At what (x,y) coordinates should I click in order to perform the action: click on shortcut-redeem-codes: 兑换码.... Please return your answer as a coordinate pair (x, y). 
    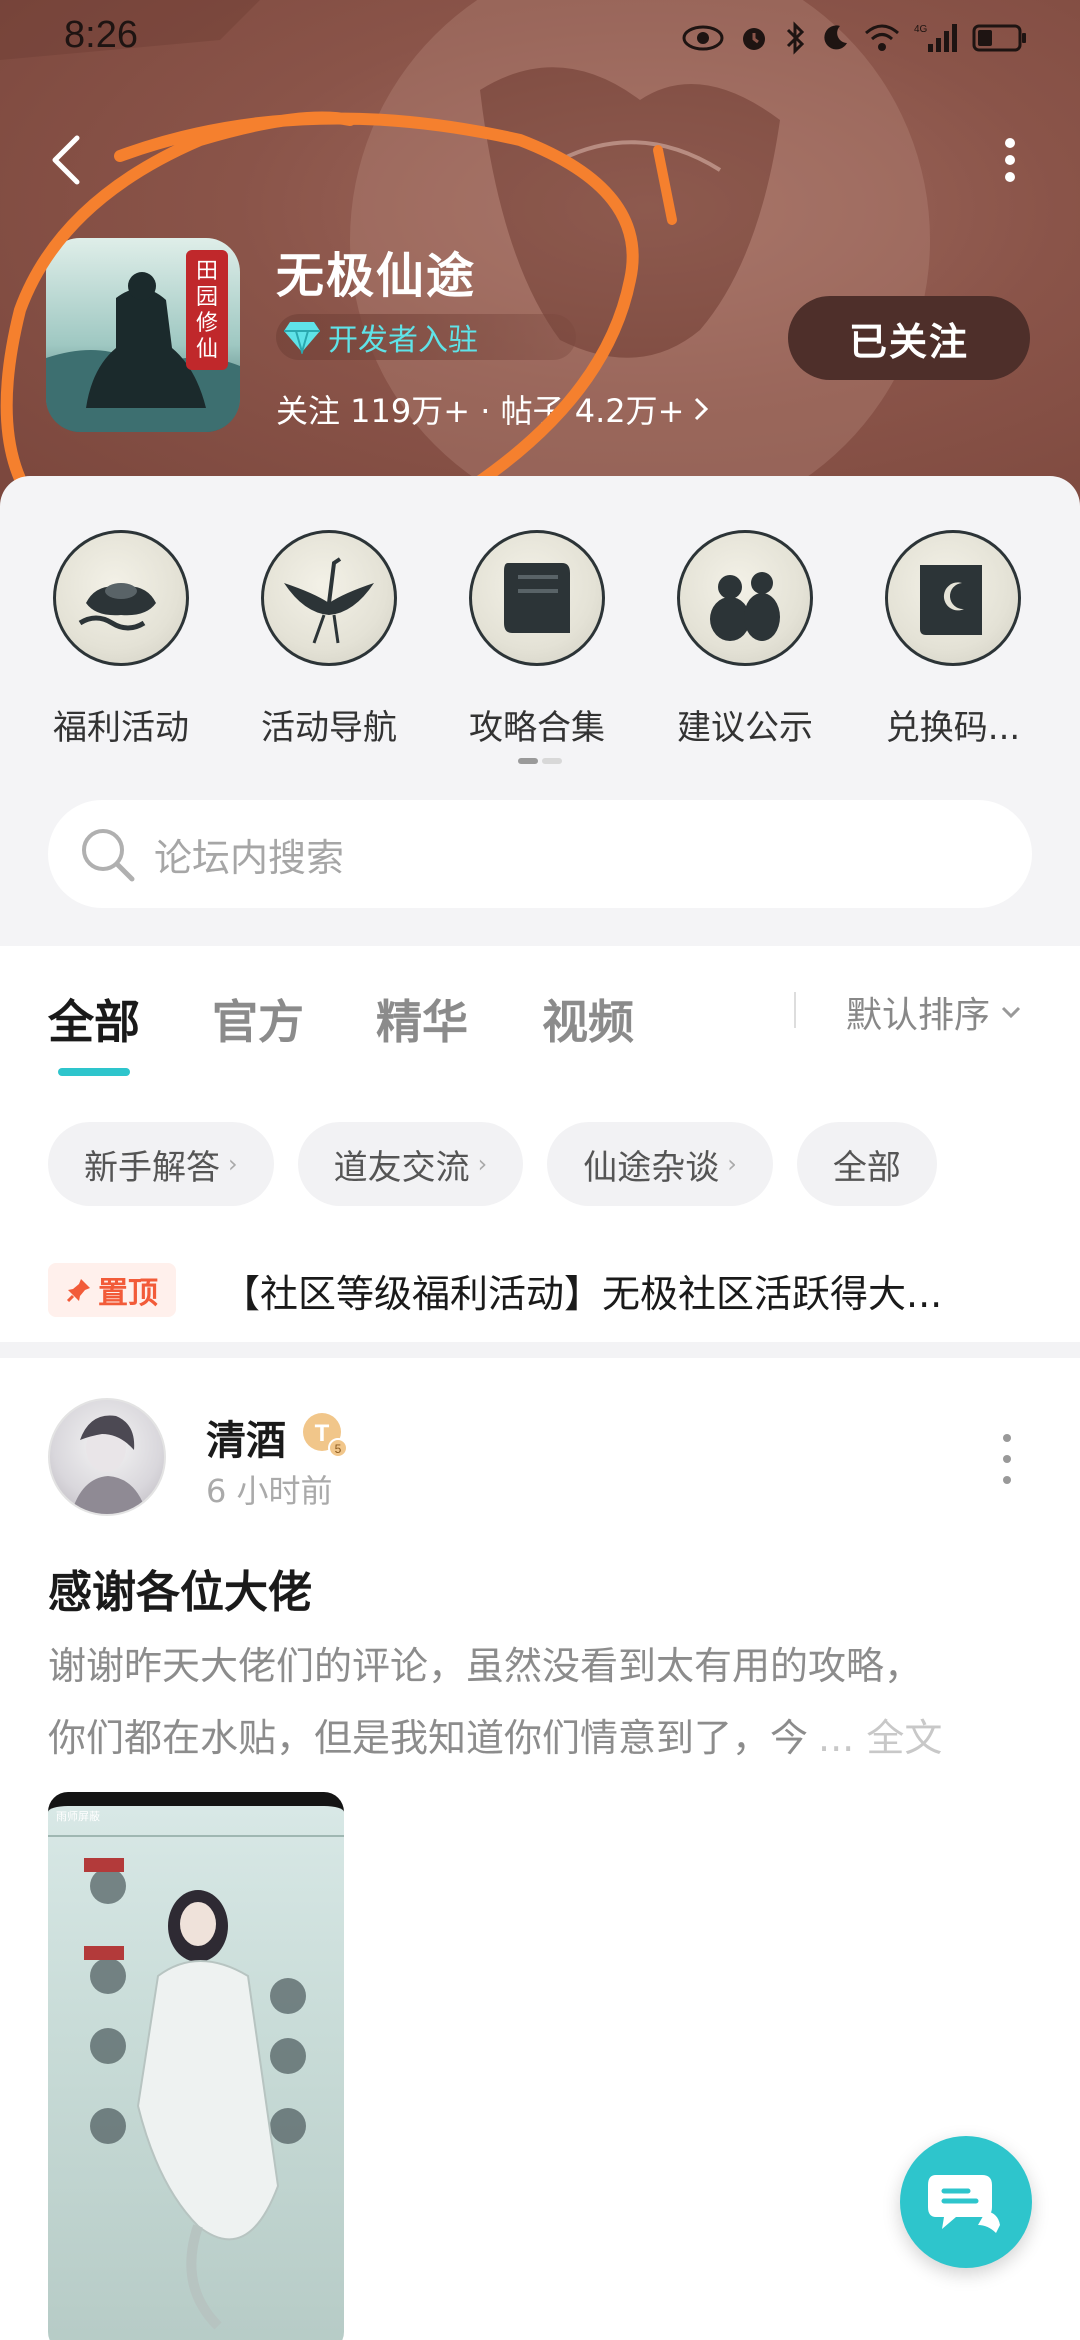
    Looking at the image, I should click on (953, 639).